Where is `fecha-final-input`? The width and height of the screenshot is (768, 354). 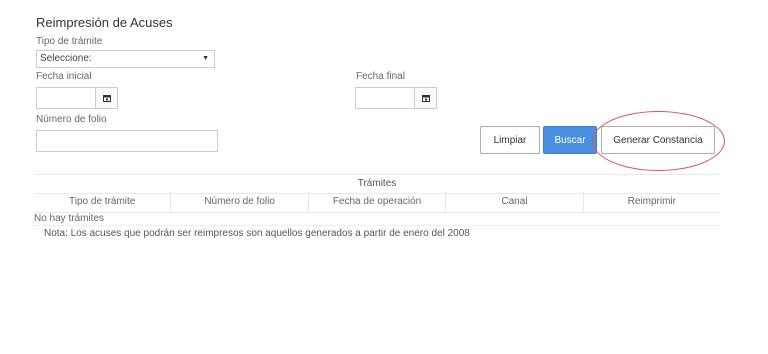 fecha-final-input is located at coordinates (385, 98).